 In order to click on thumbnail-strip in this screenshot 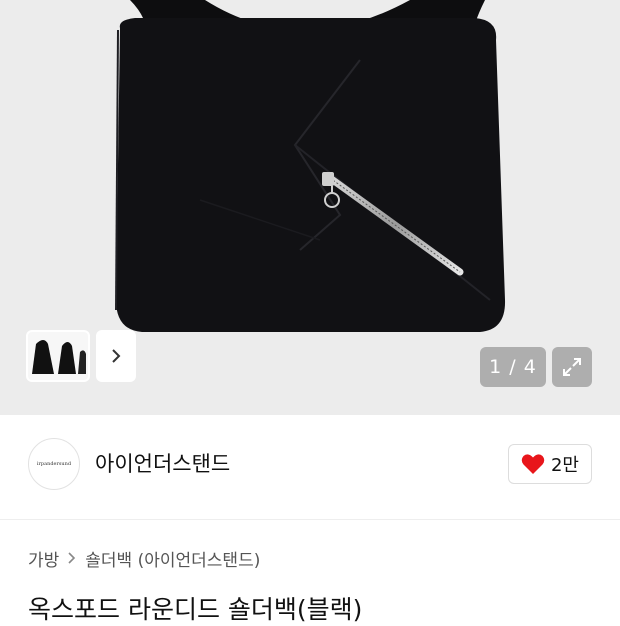, I will do `click(81, 359)`.